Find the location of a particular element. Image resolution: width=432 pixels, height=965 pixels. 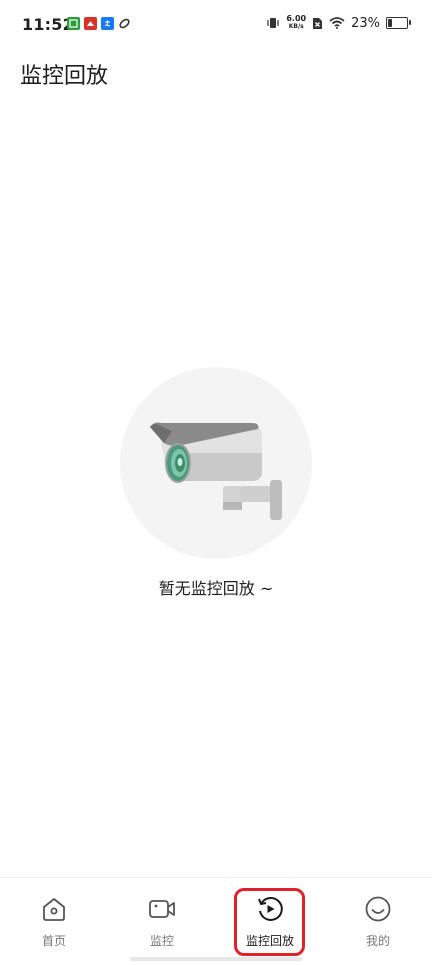

nav-item-monitor: 监控 is located at coordinates (162, 918).